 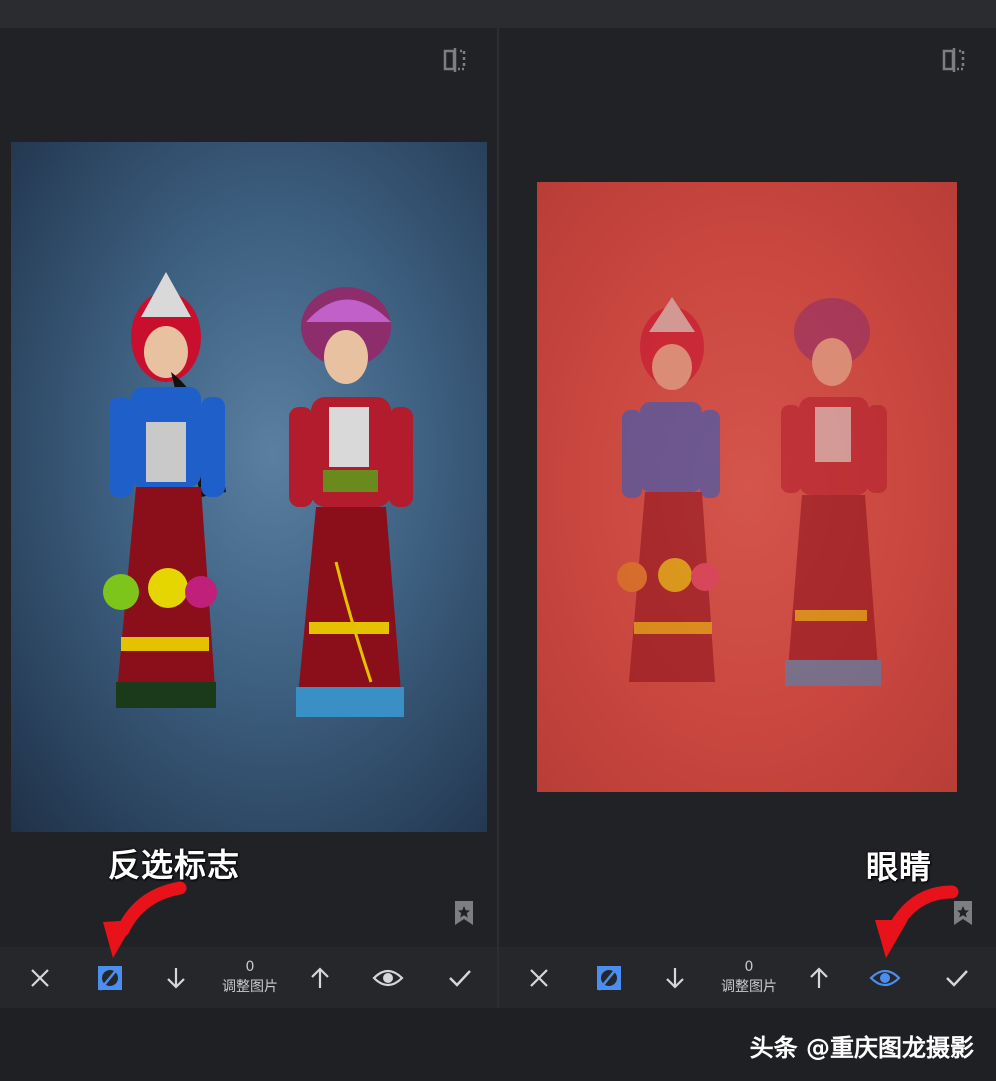 What do you see at coordinates (498, 14) in the screenshot?
I see `status-bar` at bounding box center [498, 14].